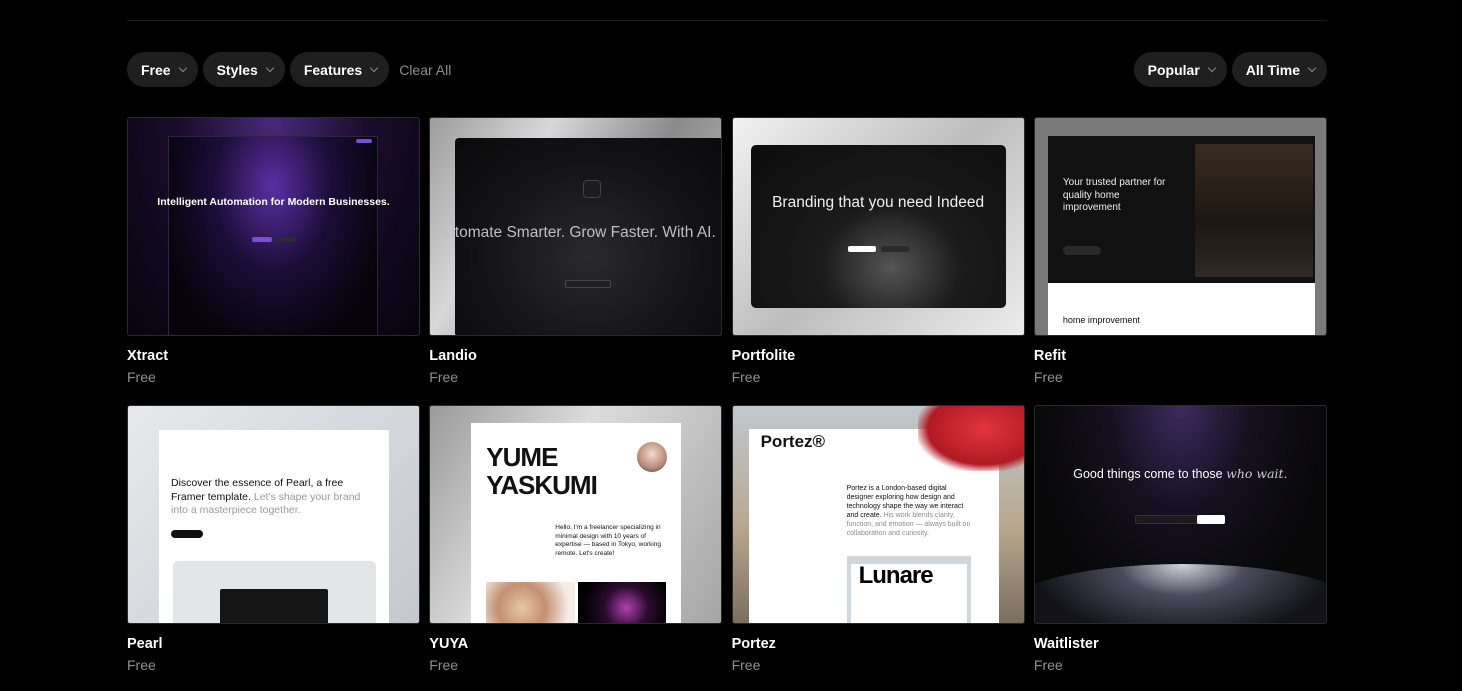 The height and width of the screenshot is (691, 1462). I want to click on preview-heading: Branding that you need Indeed, so click(878, 202).